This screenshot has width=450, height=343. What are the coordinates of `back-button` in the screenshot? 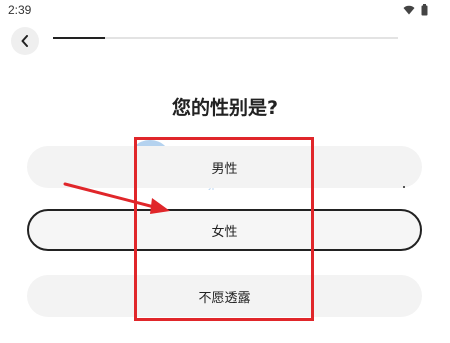 It's located at (25, 41).